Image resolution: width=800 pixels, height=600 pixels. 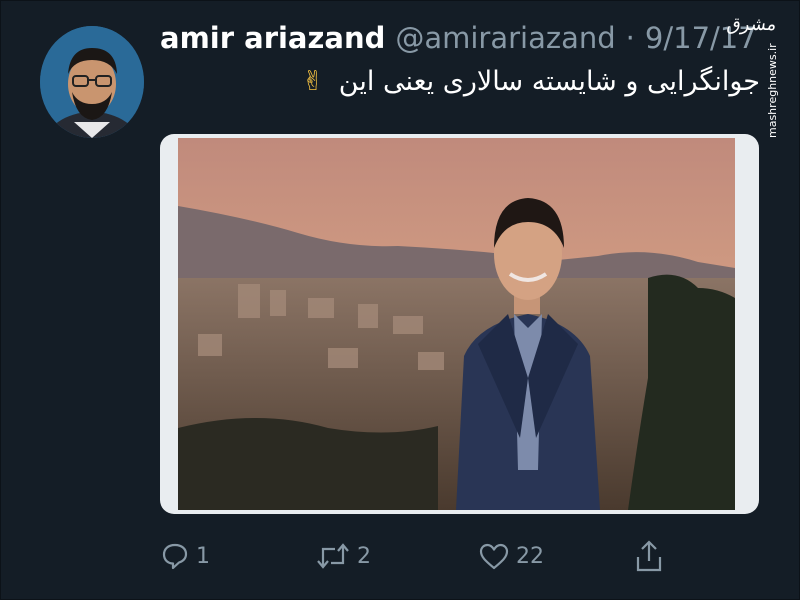 I want to click on avatar-portrait, so click(x=92, y=82).